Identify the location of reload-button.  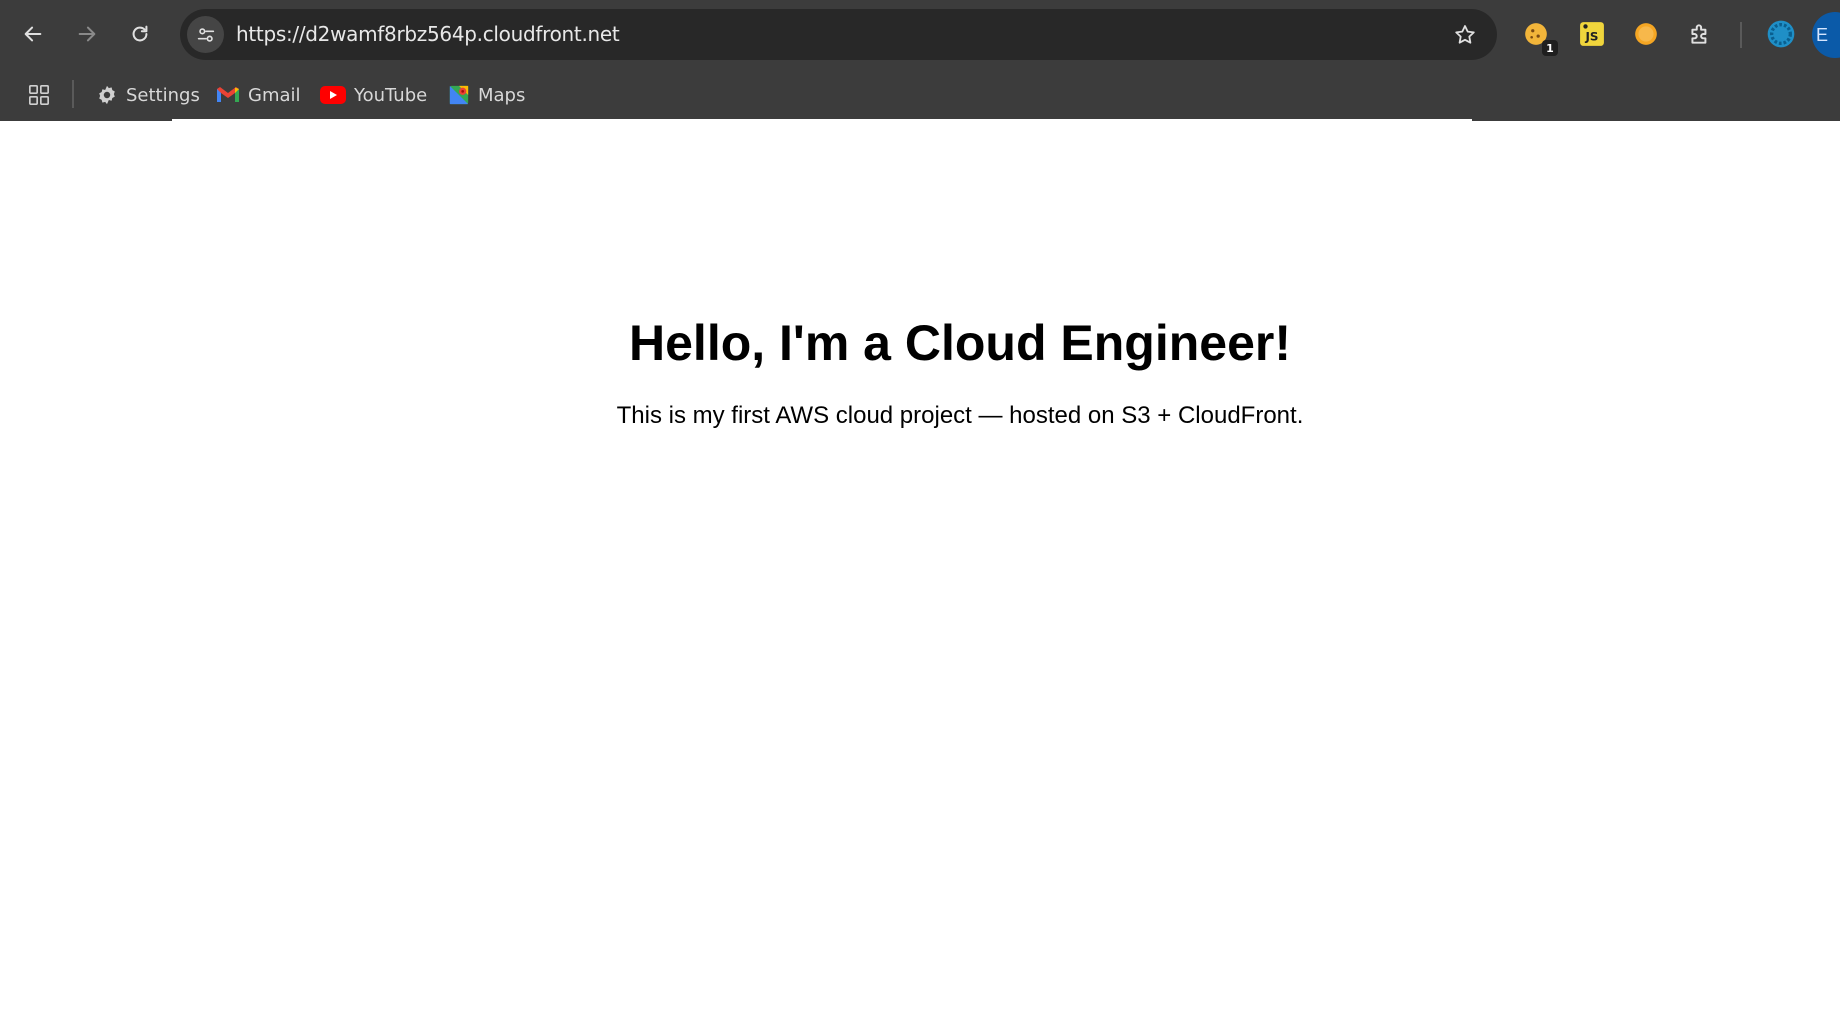
(140, 34).